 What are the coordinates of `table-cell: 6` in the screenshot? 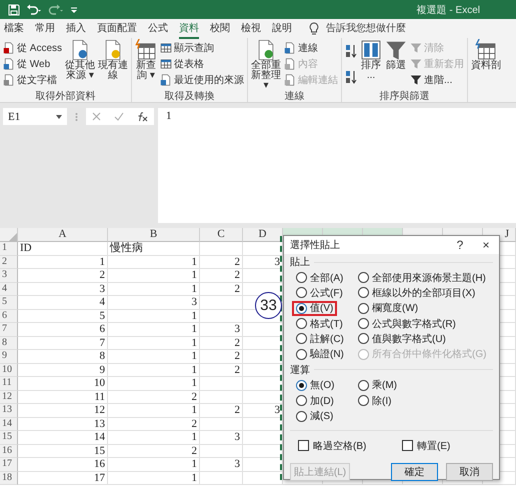 It's located at (63, 329).